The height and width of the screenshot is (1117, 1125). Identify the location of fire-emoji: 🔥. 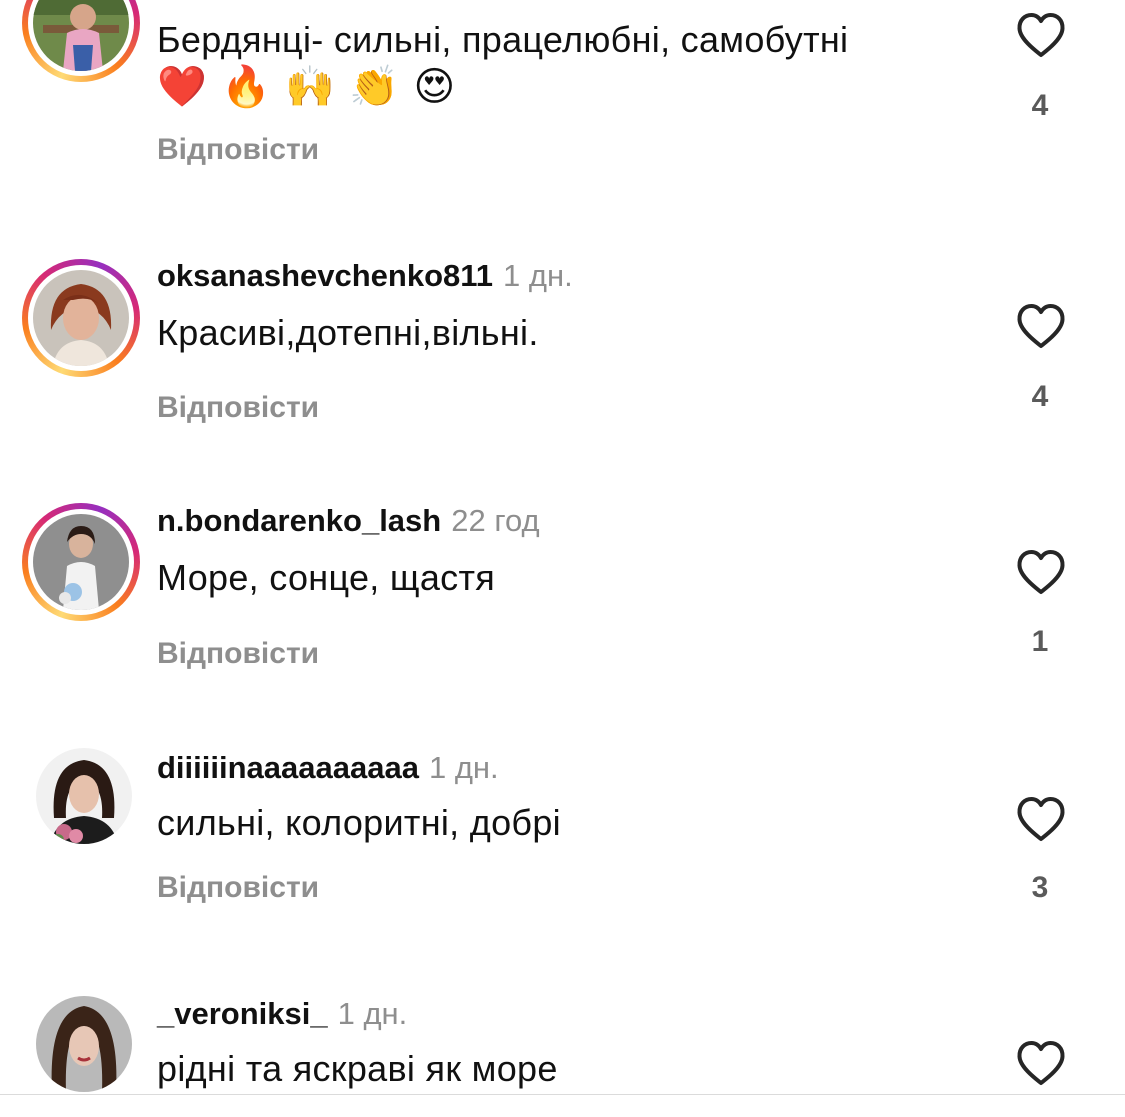
(246, 87).